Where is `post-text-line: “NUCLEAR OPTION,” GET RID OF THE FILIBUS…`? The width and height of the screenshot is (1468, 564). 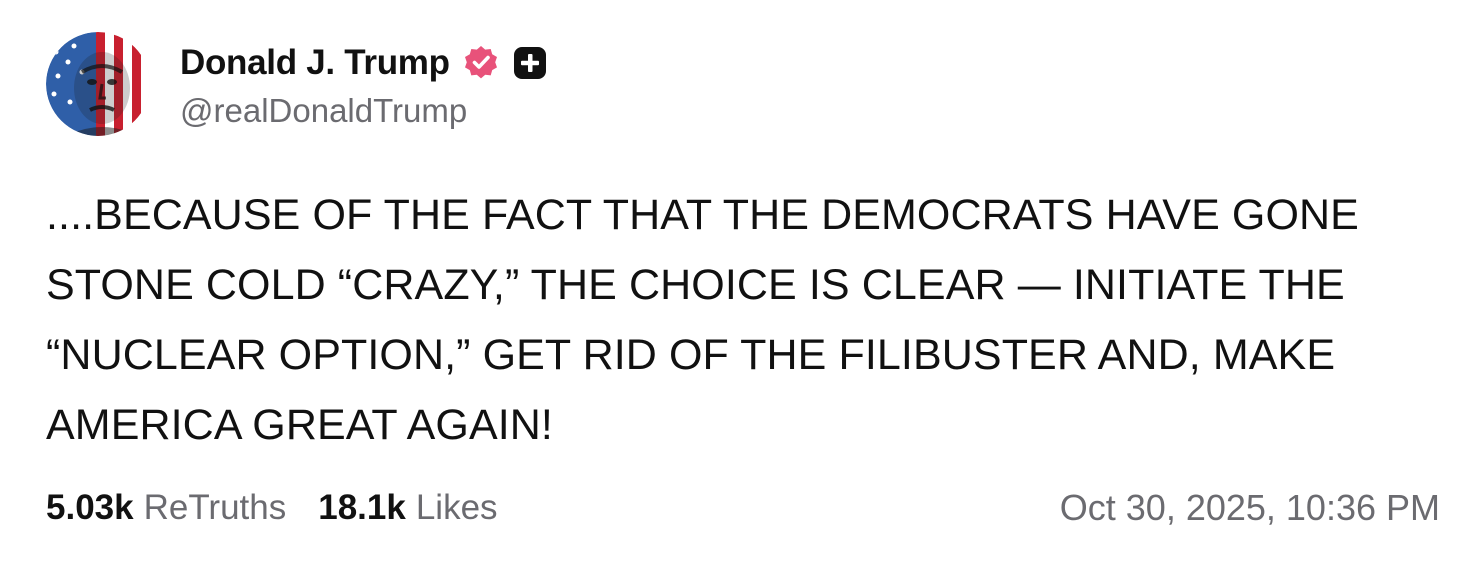
post-text-line: “NUCLEAR OPTION,” GET RID OF THE FILIBUS… is located at coordinates (691, 355).